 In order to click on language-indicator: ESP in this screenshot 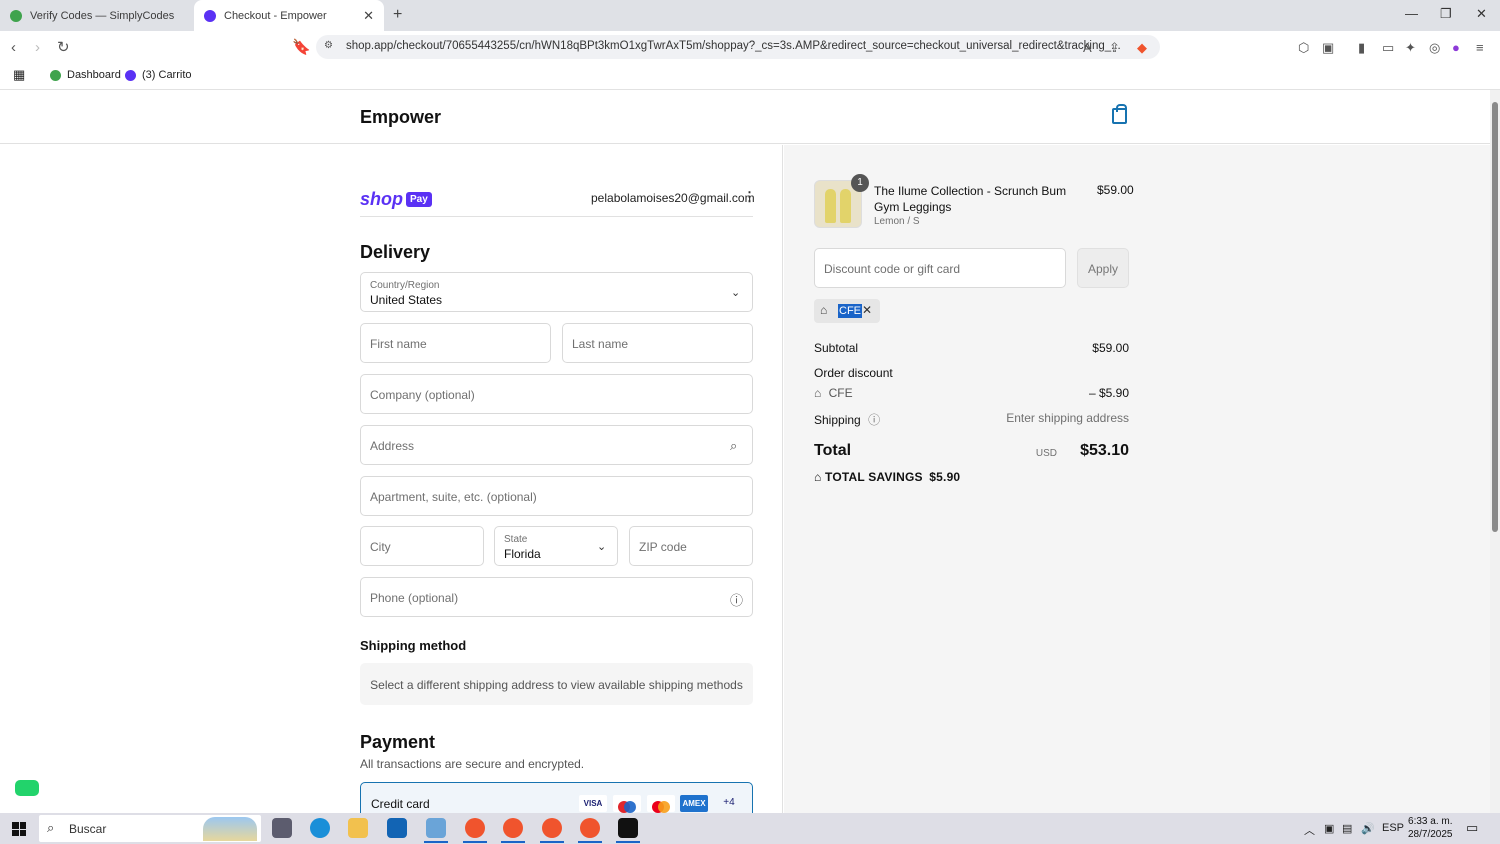, I will do `click(1393, 828)`.